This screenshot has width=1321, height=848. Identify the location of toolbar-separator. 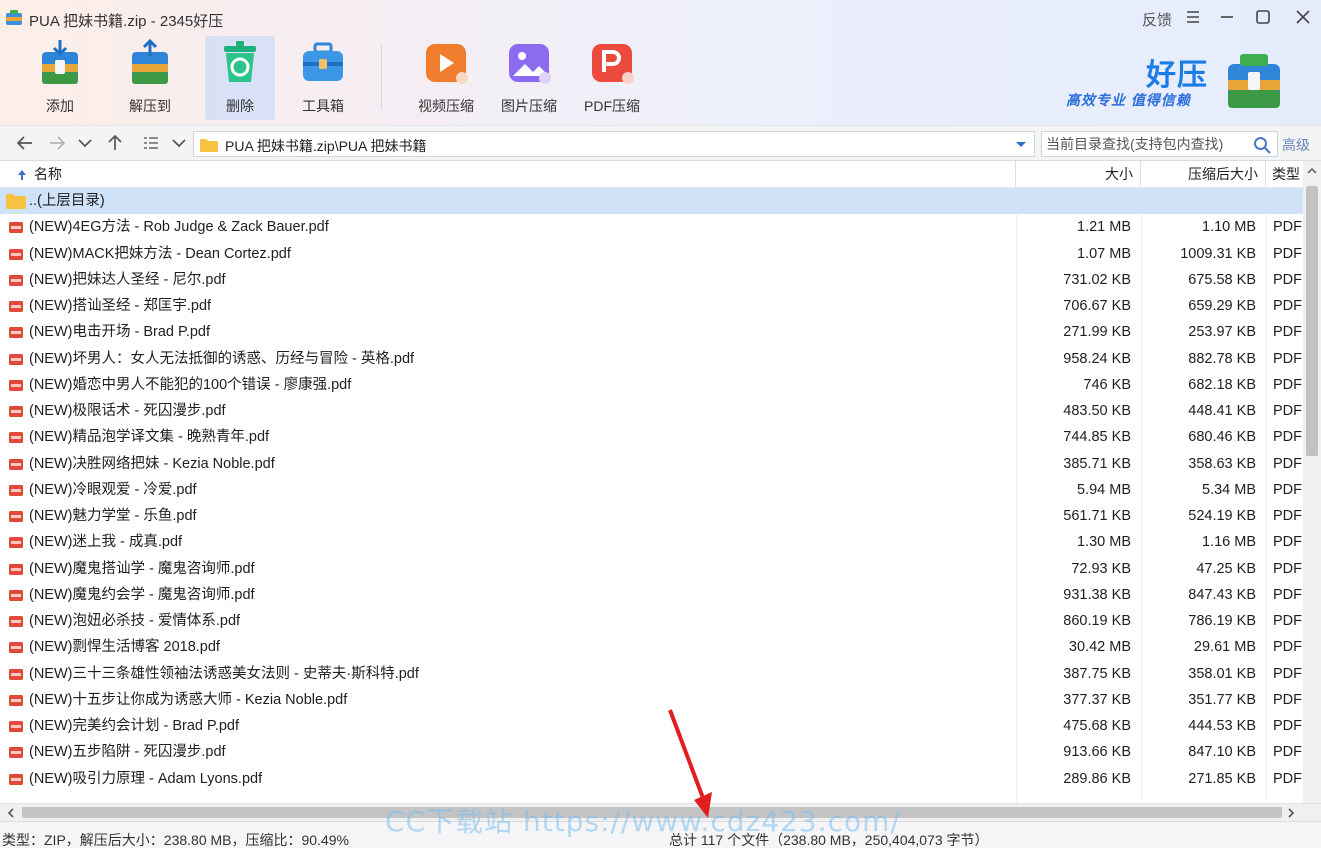
(381, 77).